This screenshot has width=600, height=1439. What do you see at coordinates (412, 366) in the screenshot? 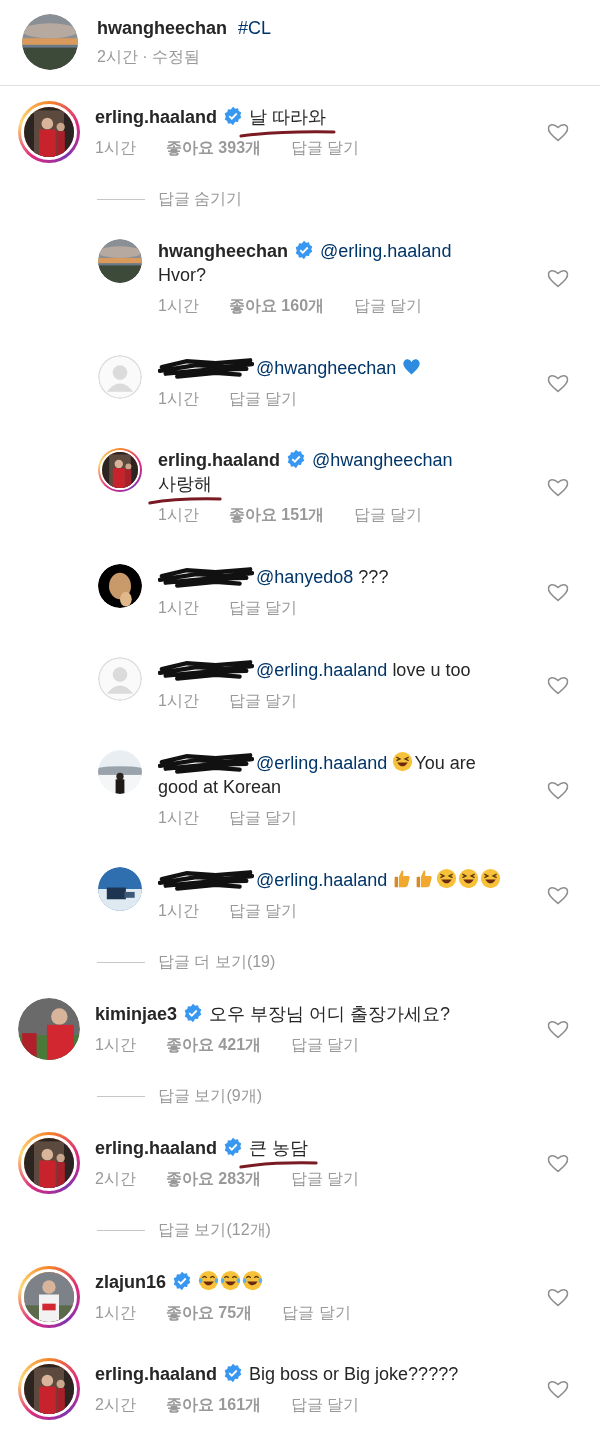
I see `heart-emoji-icon` at bounding box center [412, 366].